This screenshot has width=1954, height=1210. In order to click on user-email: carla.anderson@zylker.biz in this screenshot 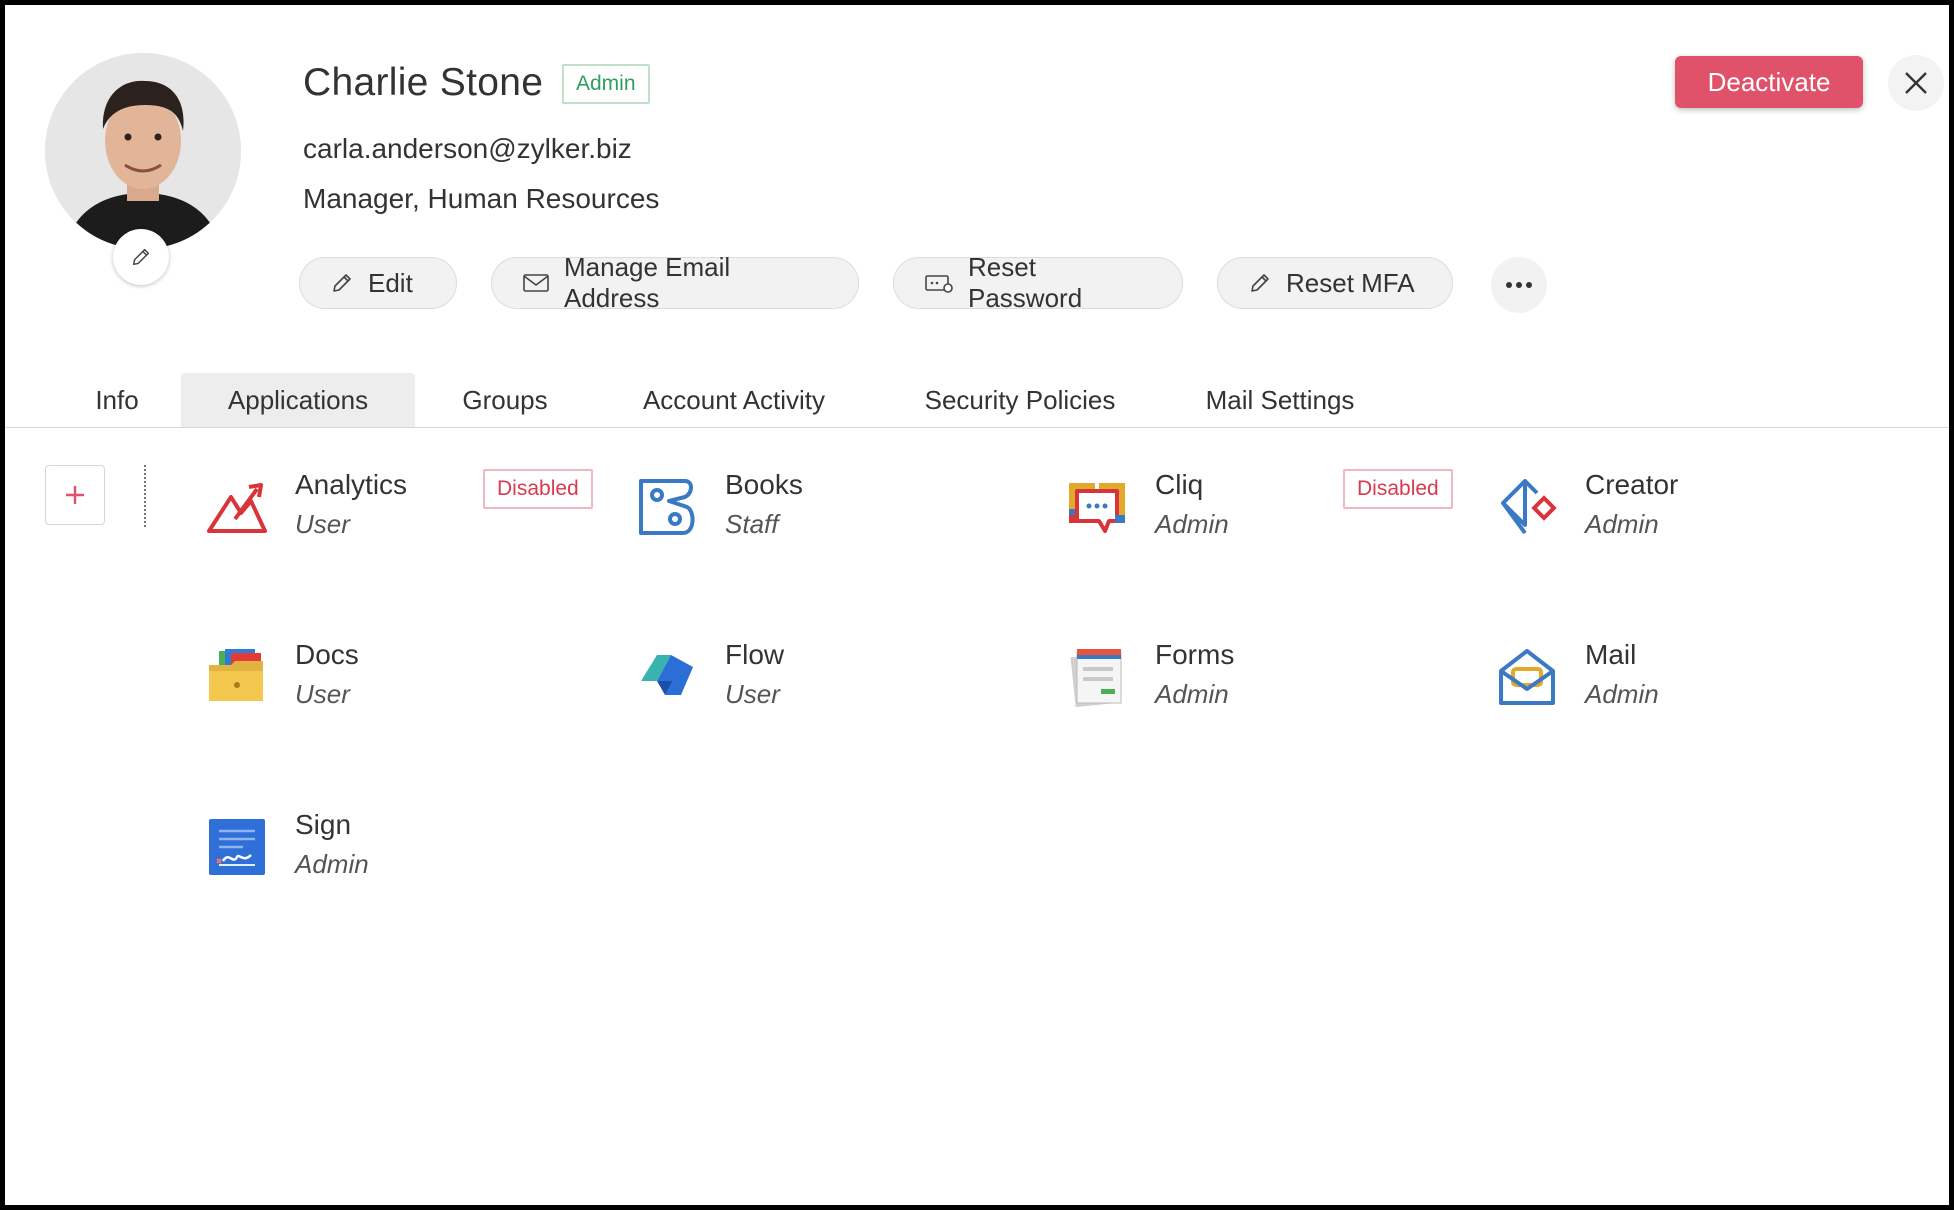, I will do `click(467, 148)`.